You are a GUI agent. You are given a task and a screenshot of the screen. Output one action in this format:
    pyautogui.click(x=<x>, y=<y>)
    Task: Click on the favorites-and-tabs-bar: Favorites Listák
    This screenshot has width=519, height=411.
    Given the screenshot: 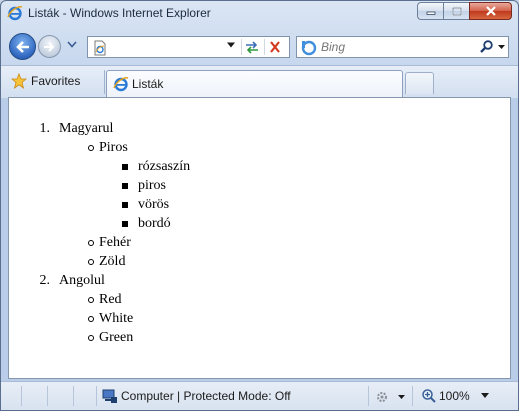 What is the action you would take?
    pyautogui.click(x=259, y=81)
    